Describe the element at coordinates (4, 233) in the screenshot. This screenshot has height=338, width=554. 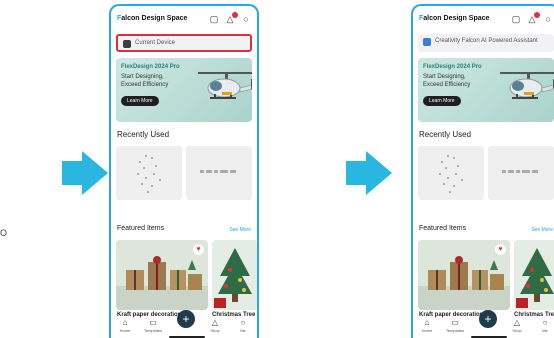
I see `stray-label: O` at that location.